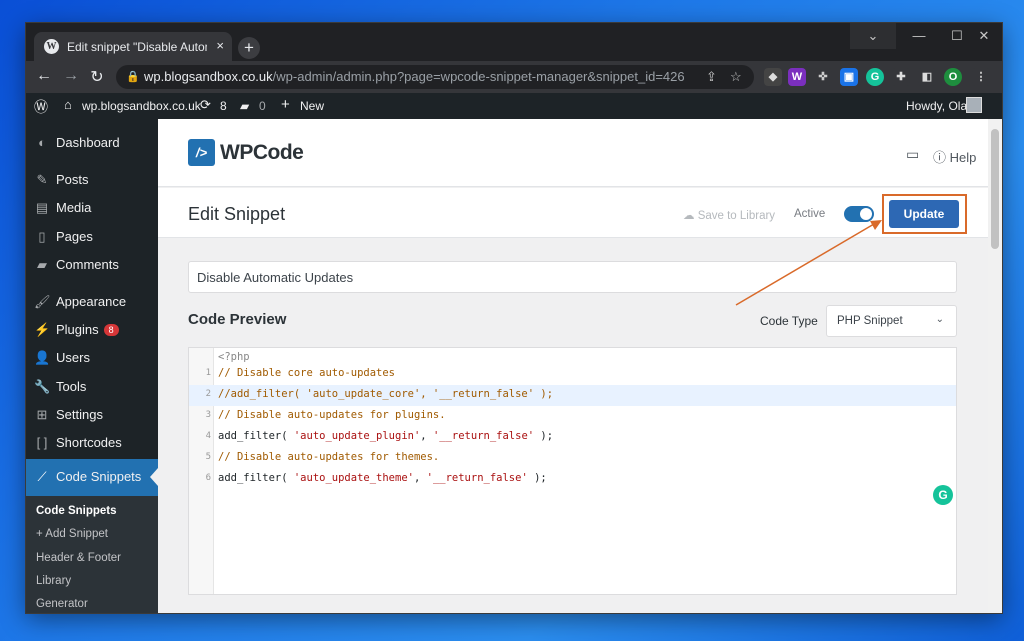 This screenshot has width=1024, height=641. Describe the element at coordinates (332, 415) in the screenshot. I see `code-text: // Disable auto-updates for plugins.` at that location.